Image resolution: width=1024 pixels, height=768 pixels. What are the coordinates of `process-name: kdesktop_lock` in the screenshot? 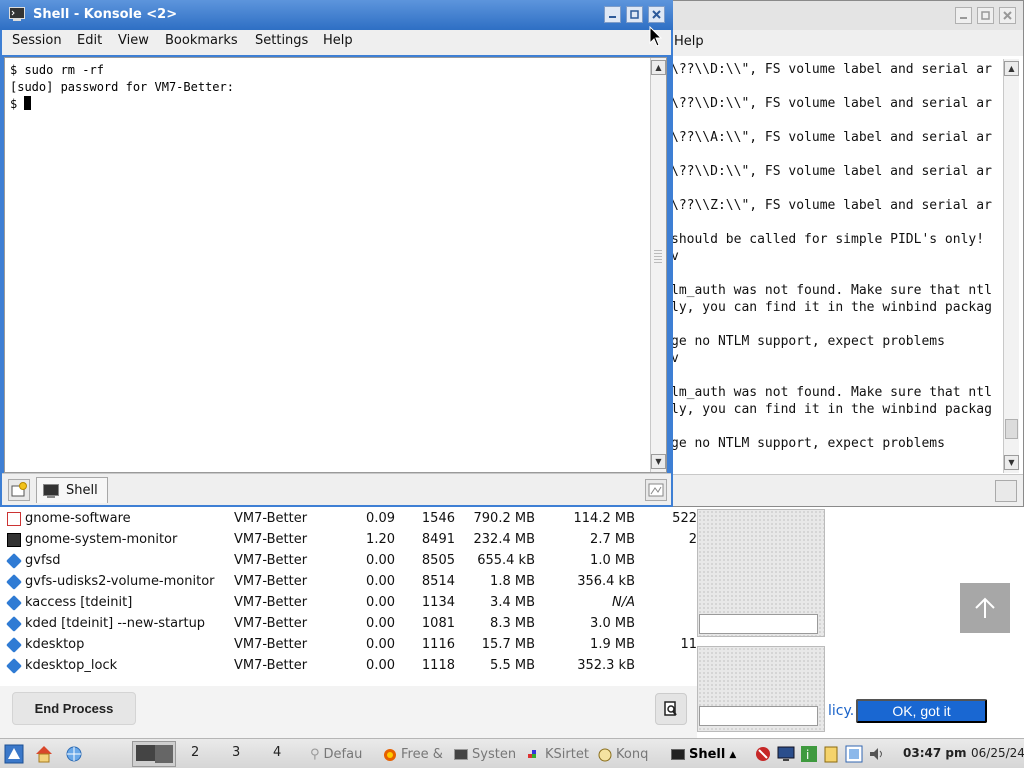 It's located at (71, 665).